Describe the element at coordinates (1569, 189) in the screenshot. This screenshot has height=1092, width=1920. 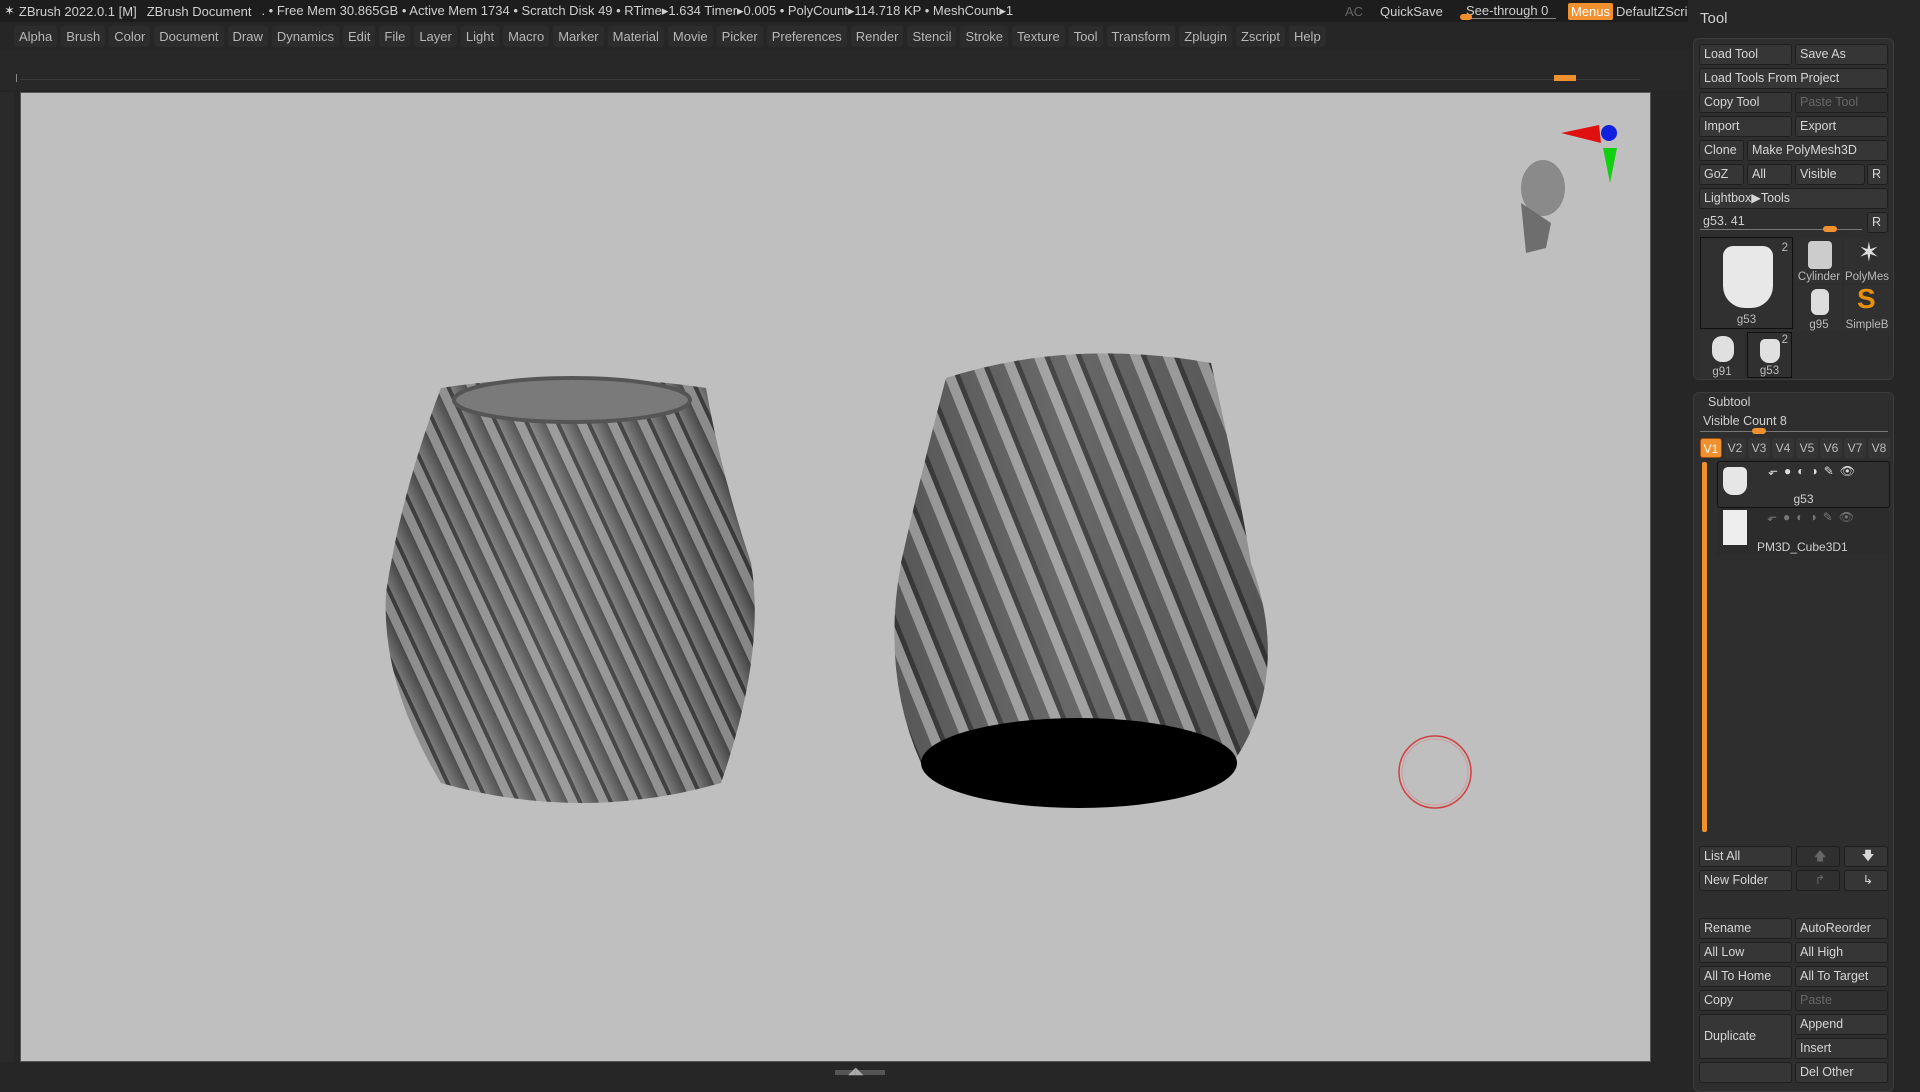
I see `navigation-gizmo-head-icon` at that location.